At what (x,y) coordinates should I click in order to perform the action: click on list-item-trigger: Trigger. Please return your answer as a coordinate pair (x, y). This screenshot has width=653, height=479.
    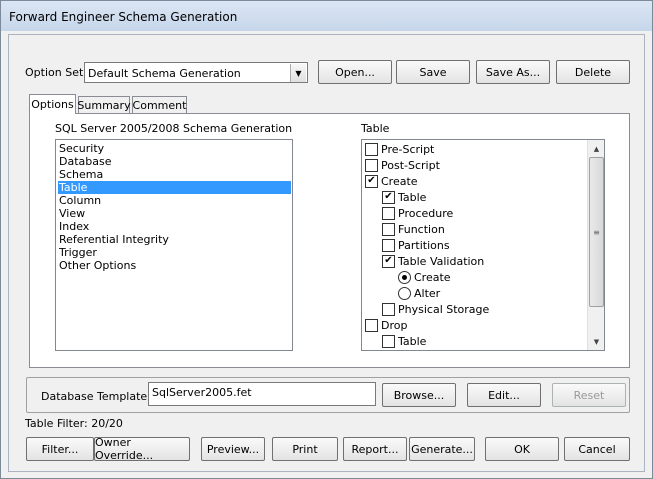
    Looking at the image, I should click on (174, 252).